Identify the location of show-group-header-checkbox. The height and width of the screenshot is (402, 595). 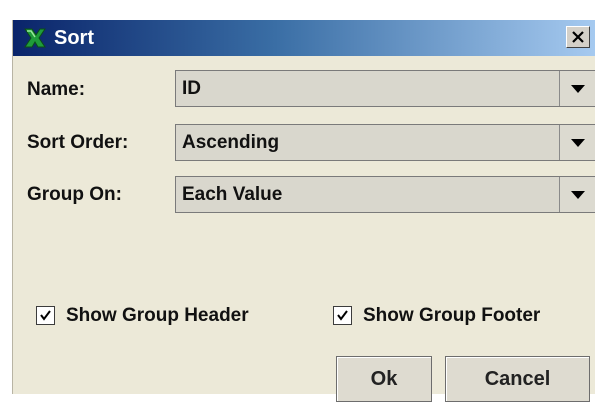
(45, 315).